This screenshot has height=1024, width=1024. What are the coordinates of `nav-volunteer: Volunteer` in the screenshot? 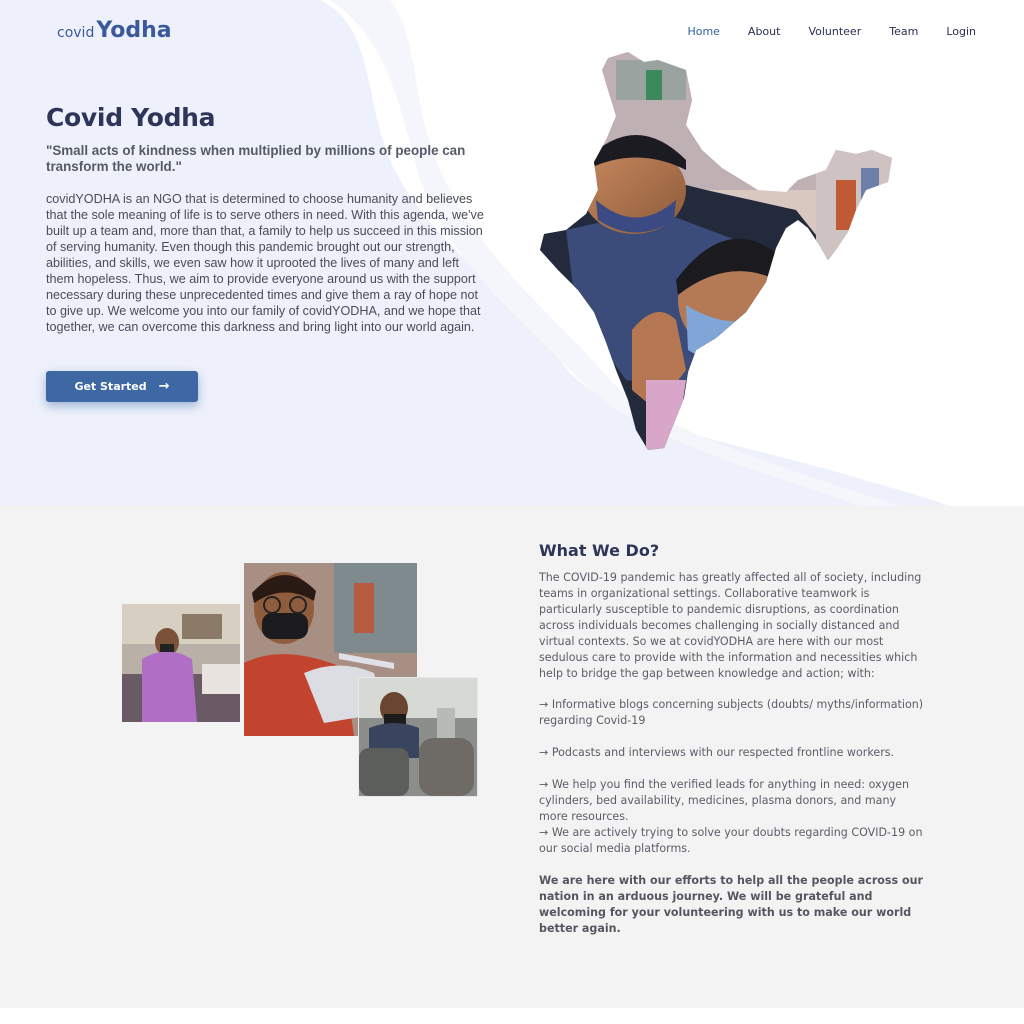 It's located at (834, 31).